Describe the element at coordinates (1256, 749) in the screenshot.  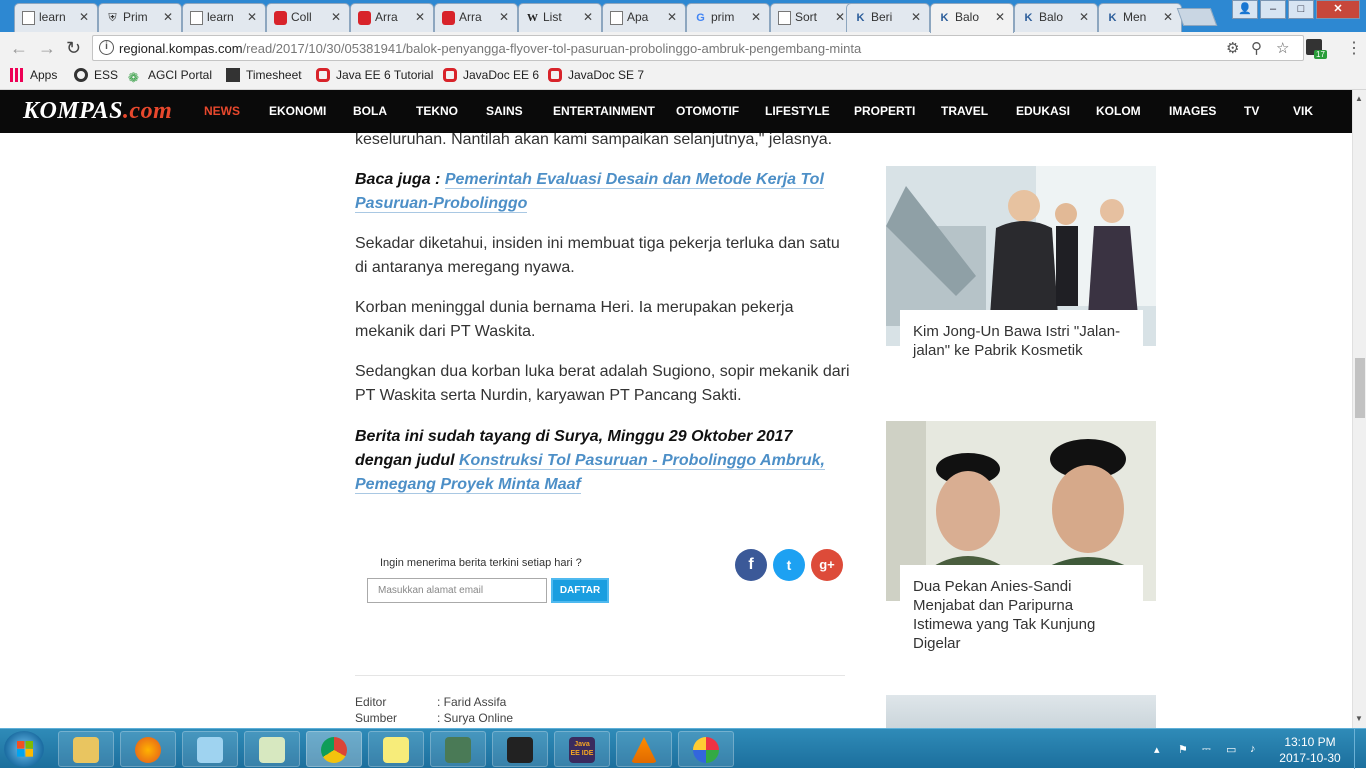
I see `volume-icon: ♪` at that location.